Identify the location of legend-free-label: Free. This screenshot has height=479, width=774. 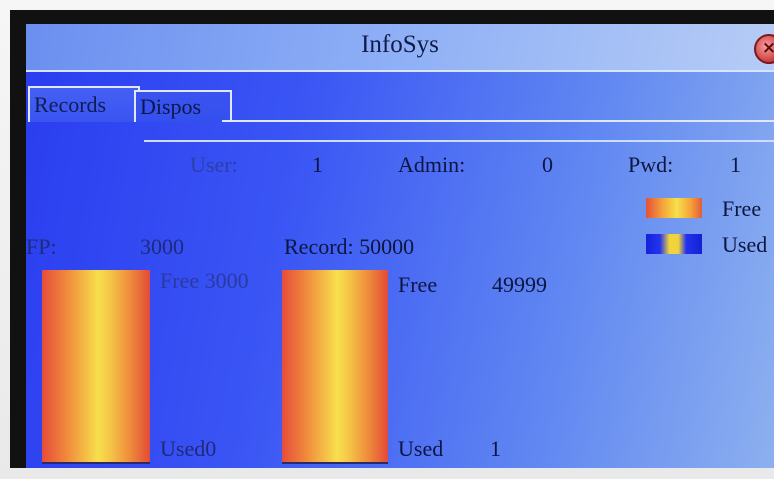
(742, 208).